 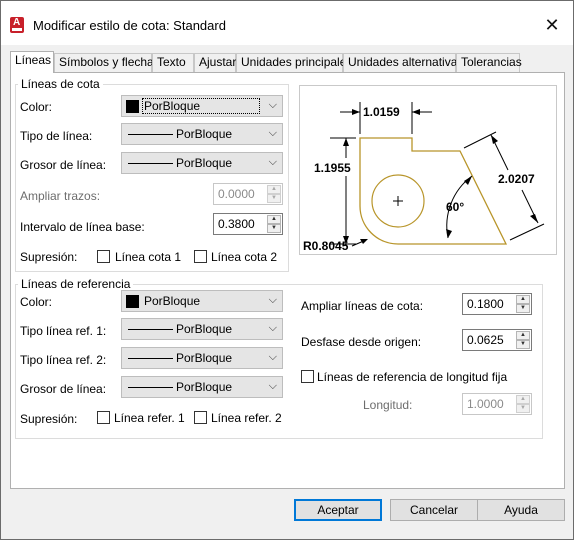 I want to click on preview-dim-left: 1.1955, so click(x=332, y=168).